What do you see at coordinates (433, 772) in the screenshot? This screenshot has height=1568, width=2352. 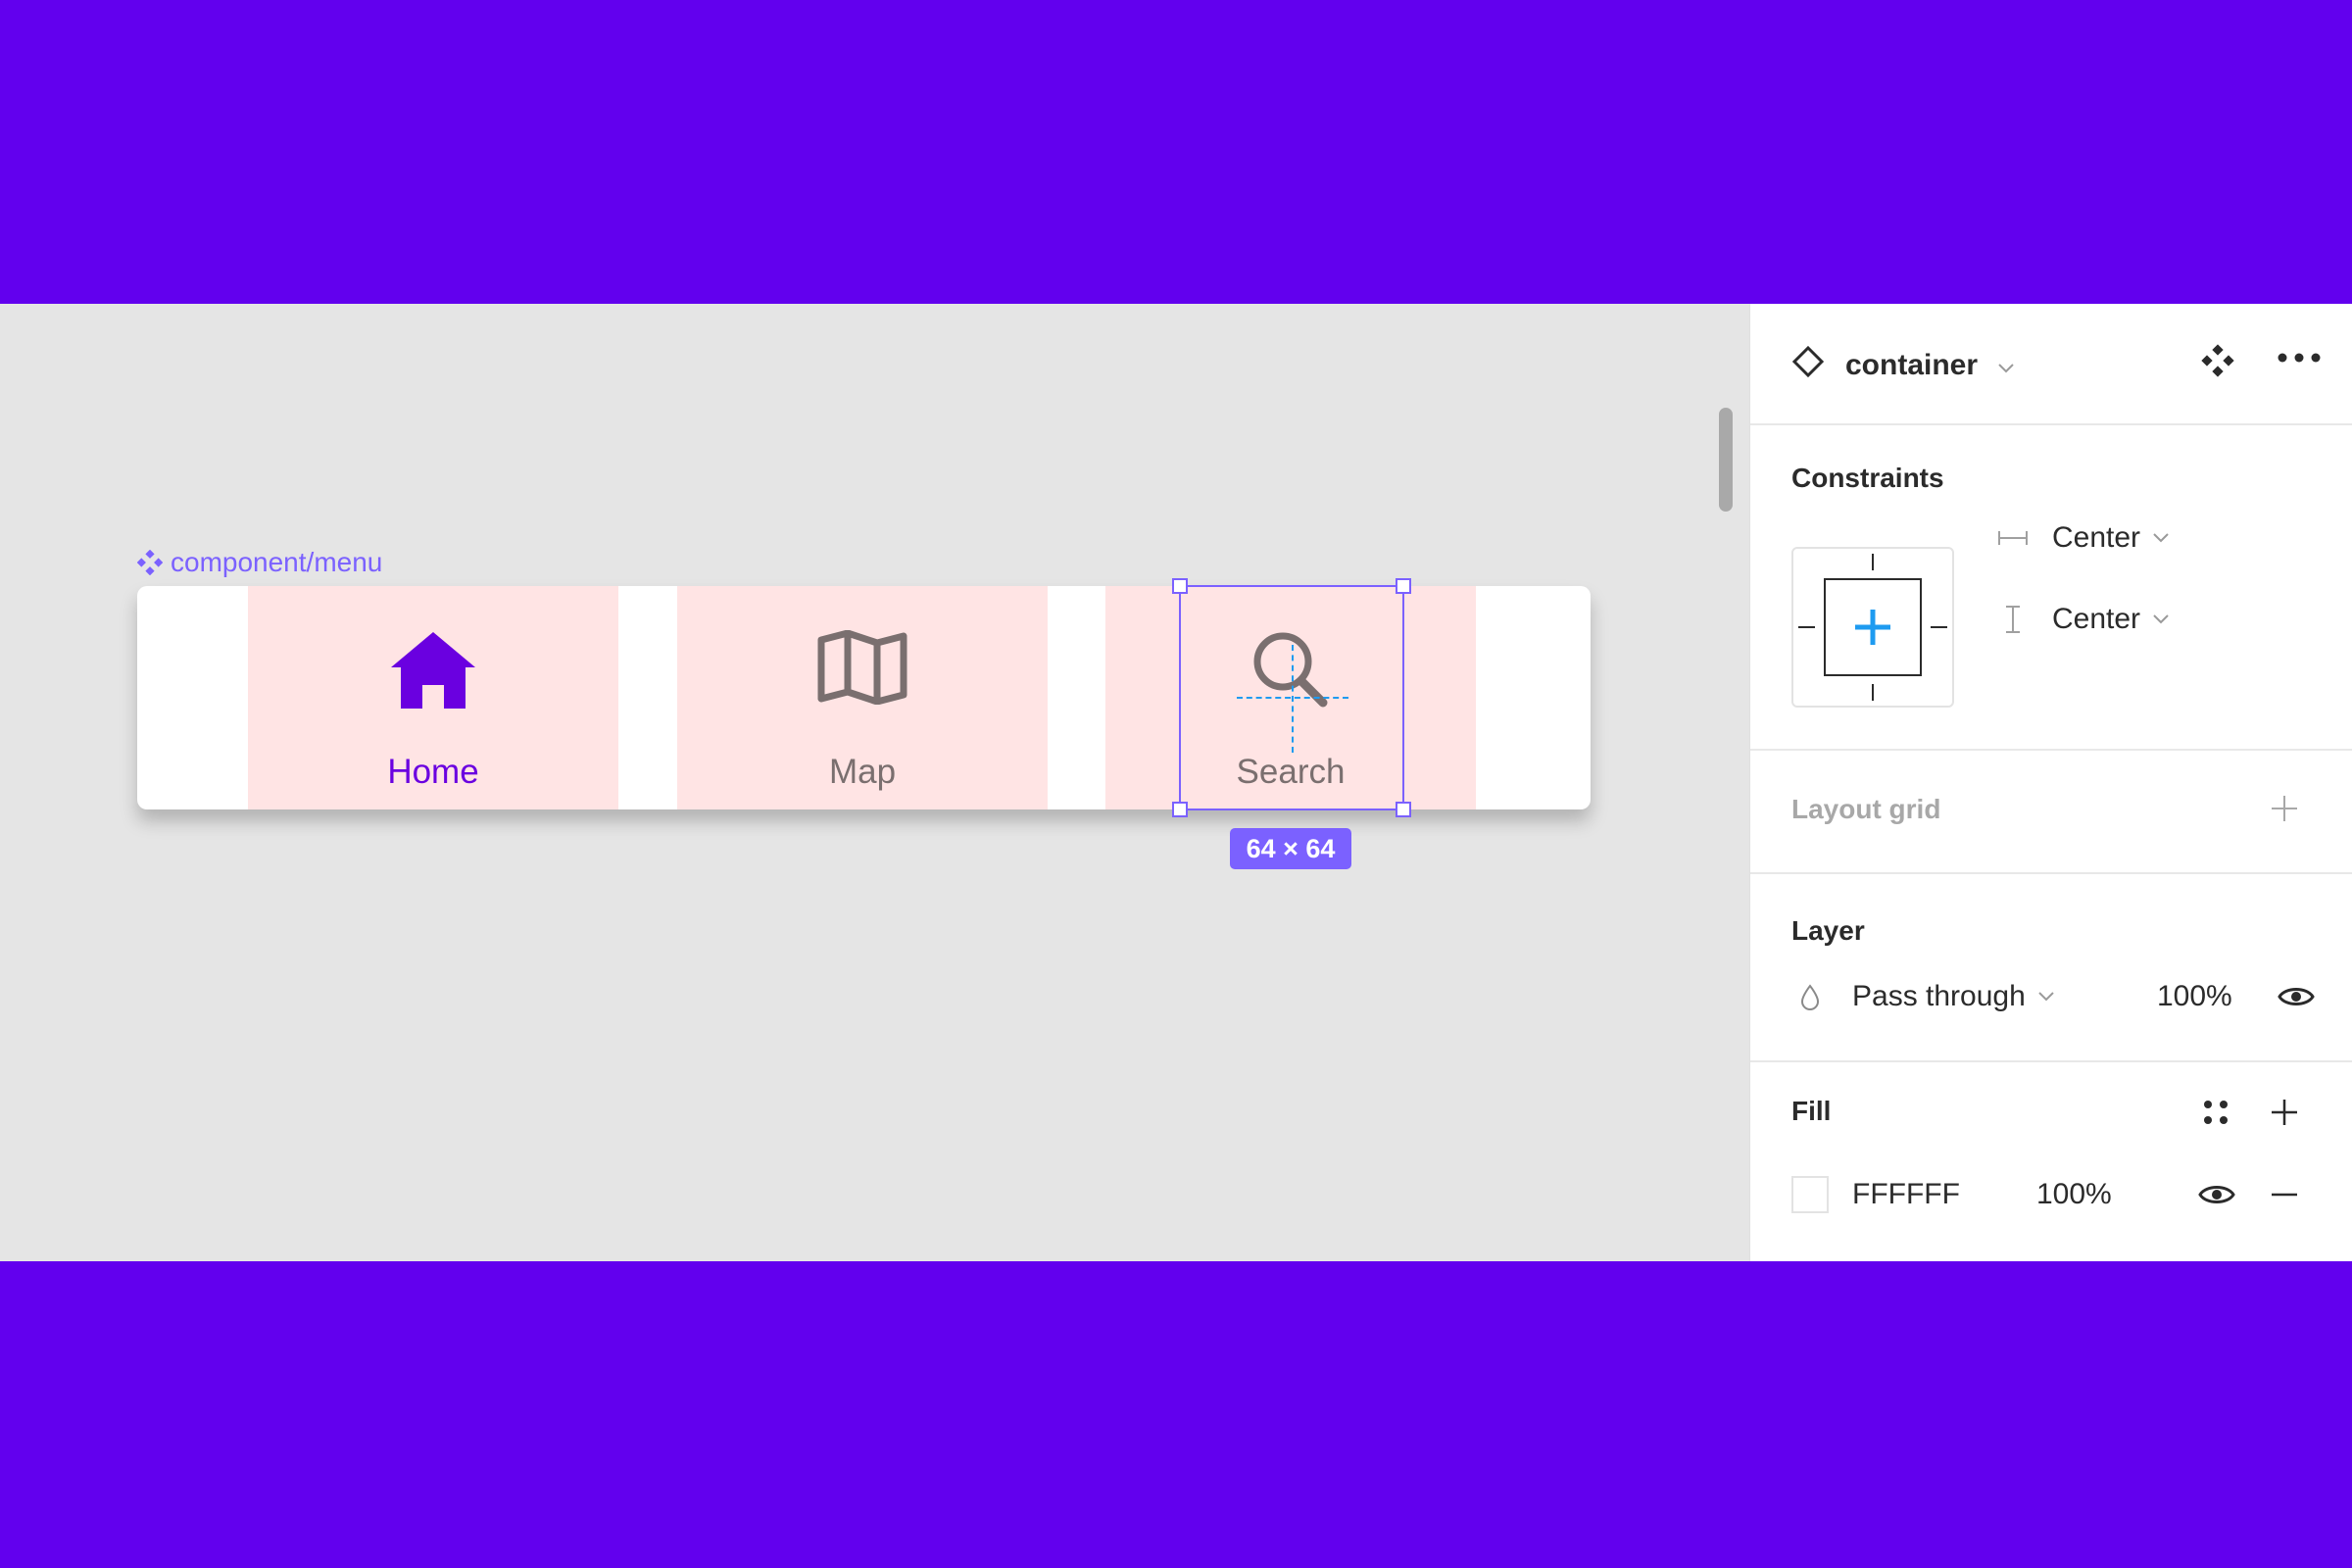 I see `menu-item-label: Home` at bounding box center [433, 772].